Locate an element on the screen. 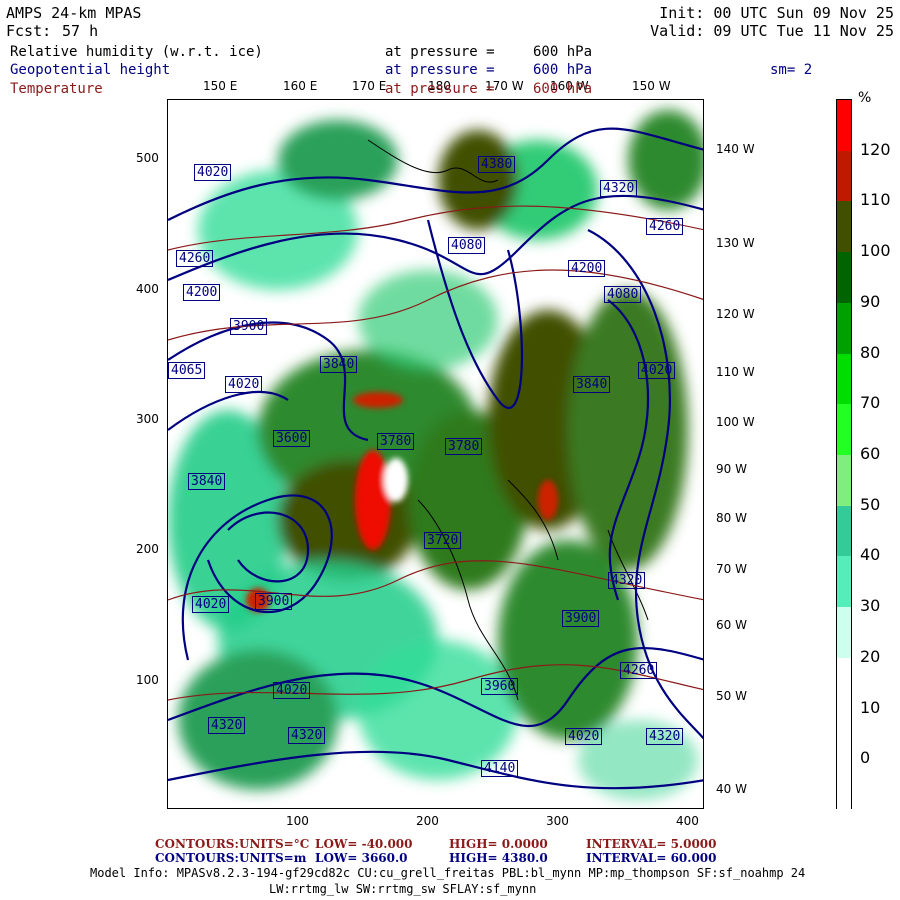 The image size is (900, 900). init-time: Init: 00 UTC Sun 09 Nov 25 is located at coordinates (776, 13).